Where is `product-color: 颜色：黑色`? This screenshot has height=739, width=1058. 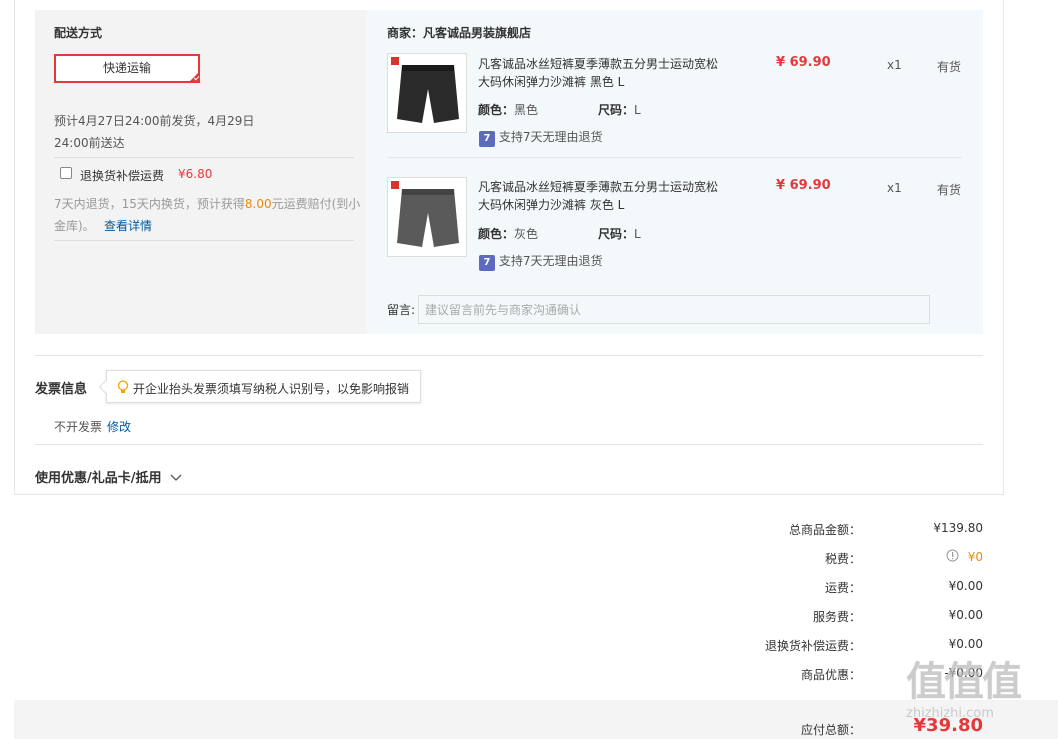 product-color: 颜色：黑色 is located at coordinates (508, 109).